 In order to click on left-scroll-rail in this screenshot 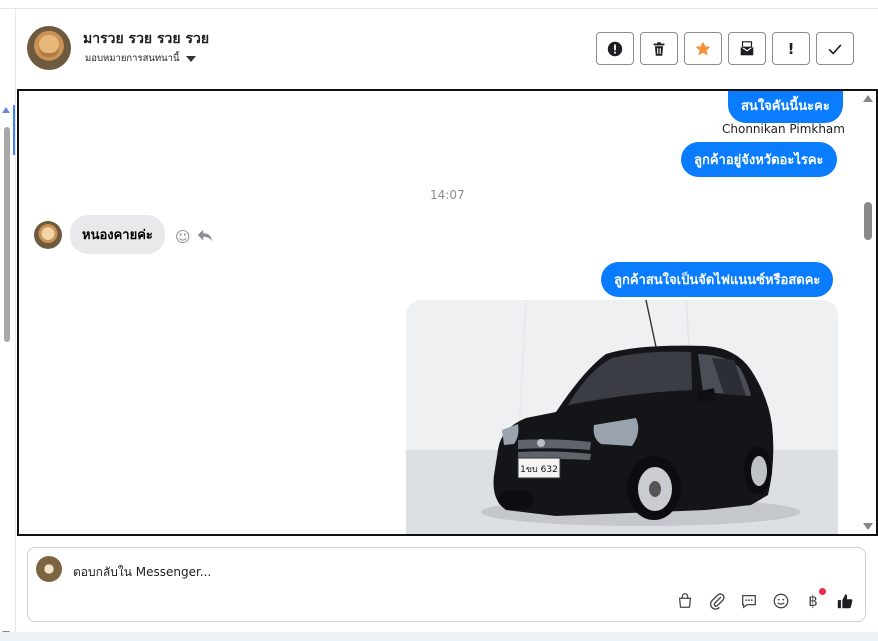, I will do `click(8, 325)`.